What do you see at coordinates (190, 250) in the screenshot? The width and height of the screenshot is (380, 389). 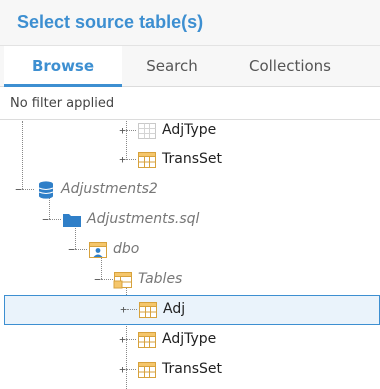 I see `tree-row-dbo: − dbo` at bounding box center [190, 250].